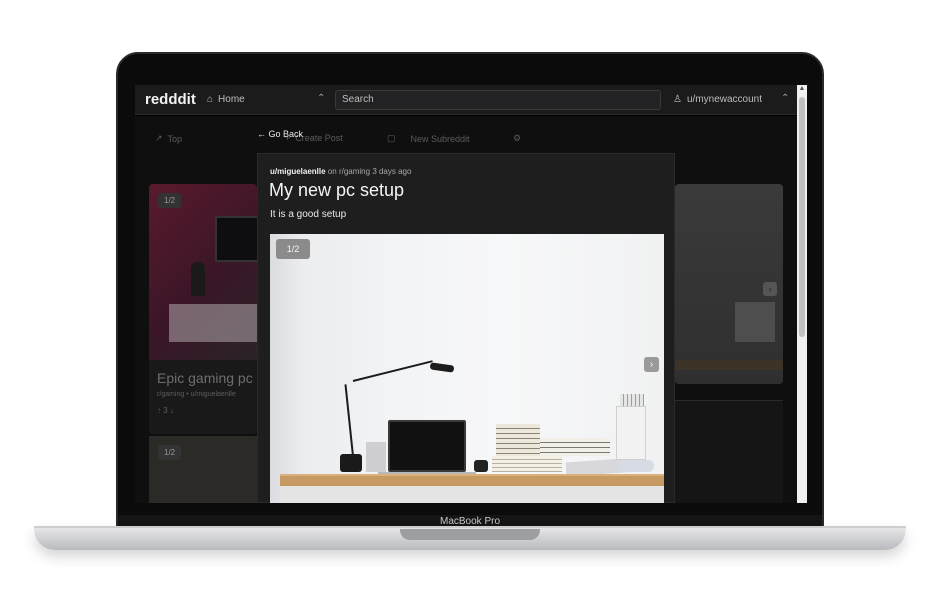 The width and height of the screenshot is (940, 597). What do you see at coordinates (159, 410) in the screenshot?
I see `upvote-icon: ↑` at bounding box center [159, 410].